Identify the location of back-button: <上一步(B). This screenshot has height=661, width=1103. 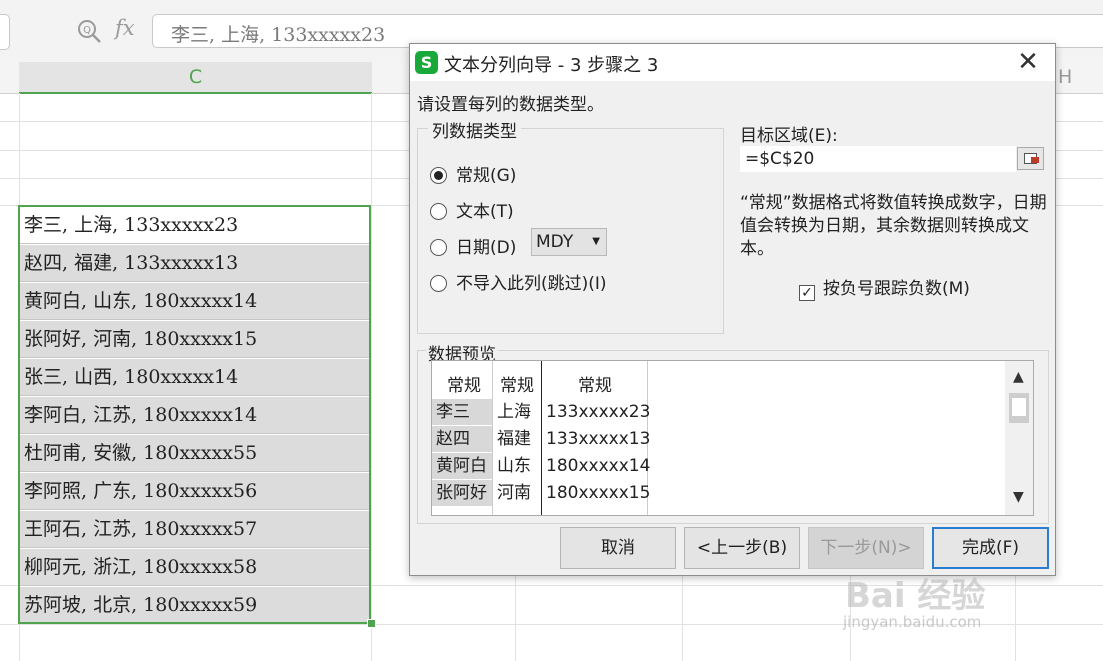
(742, 548).